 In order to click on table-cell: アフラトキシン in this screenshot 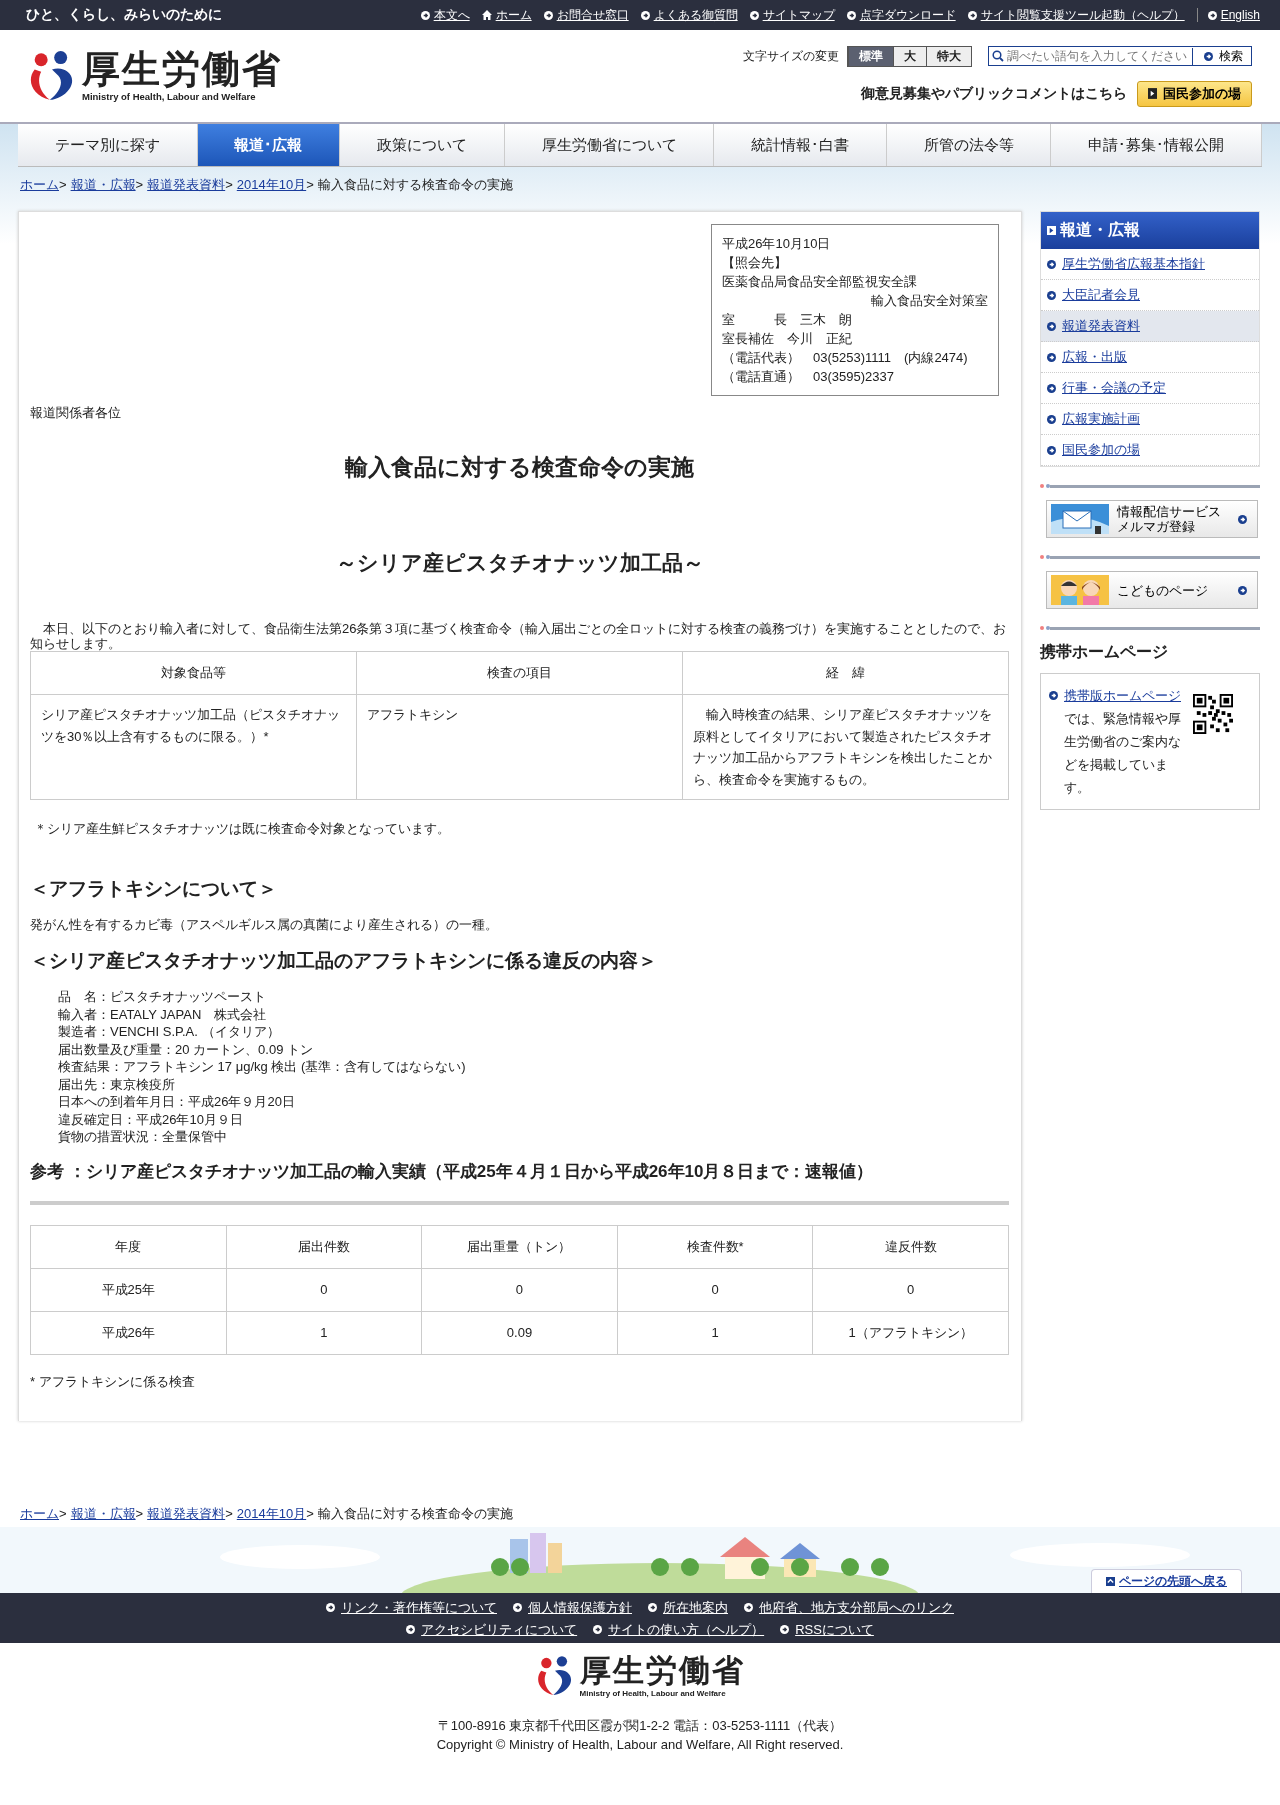, I will do `click(519, 747)`.